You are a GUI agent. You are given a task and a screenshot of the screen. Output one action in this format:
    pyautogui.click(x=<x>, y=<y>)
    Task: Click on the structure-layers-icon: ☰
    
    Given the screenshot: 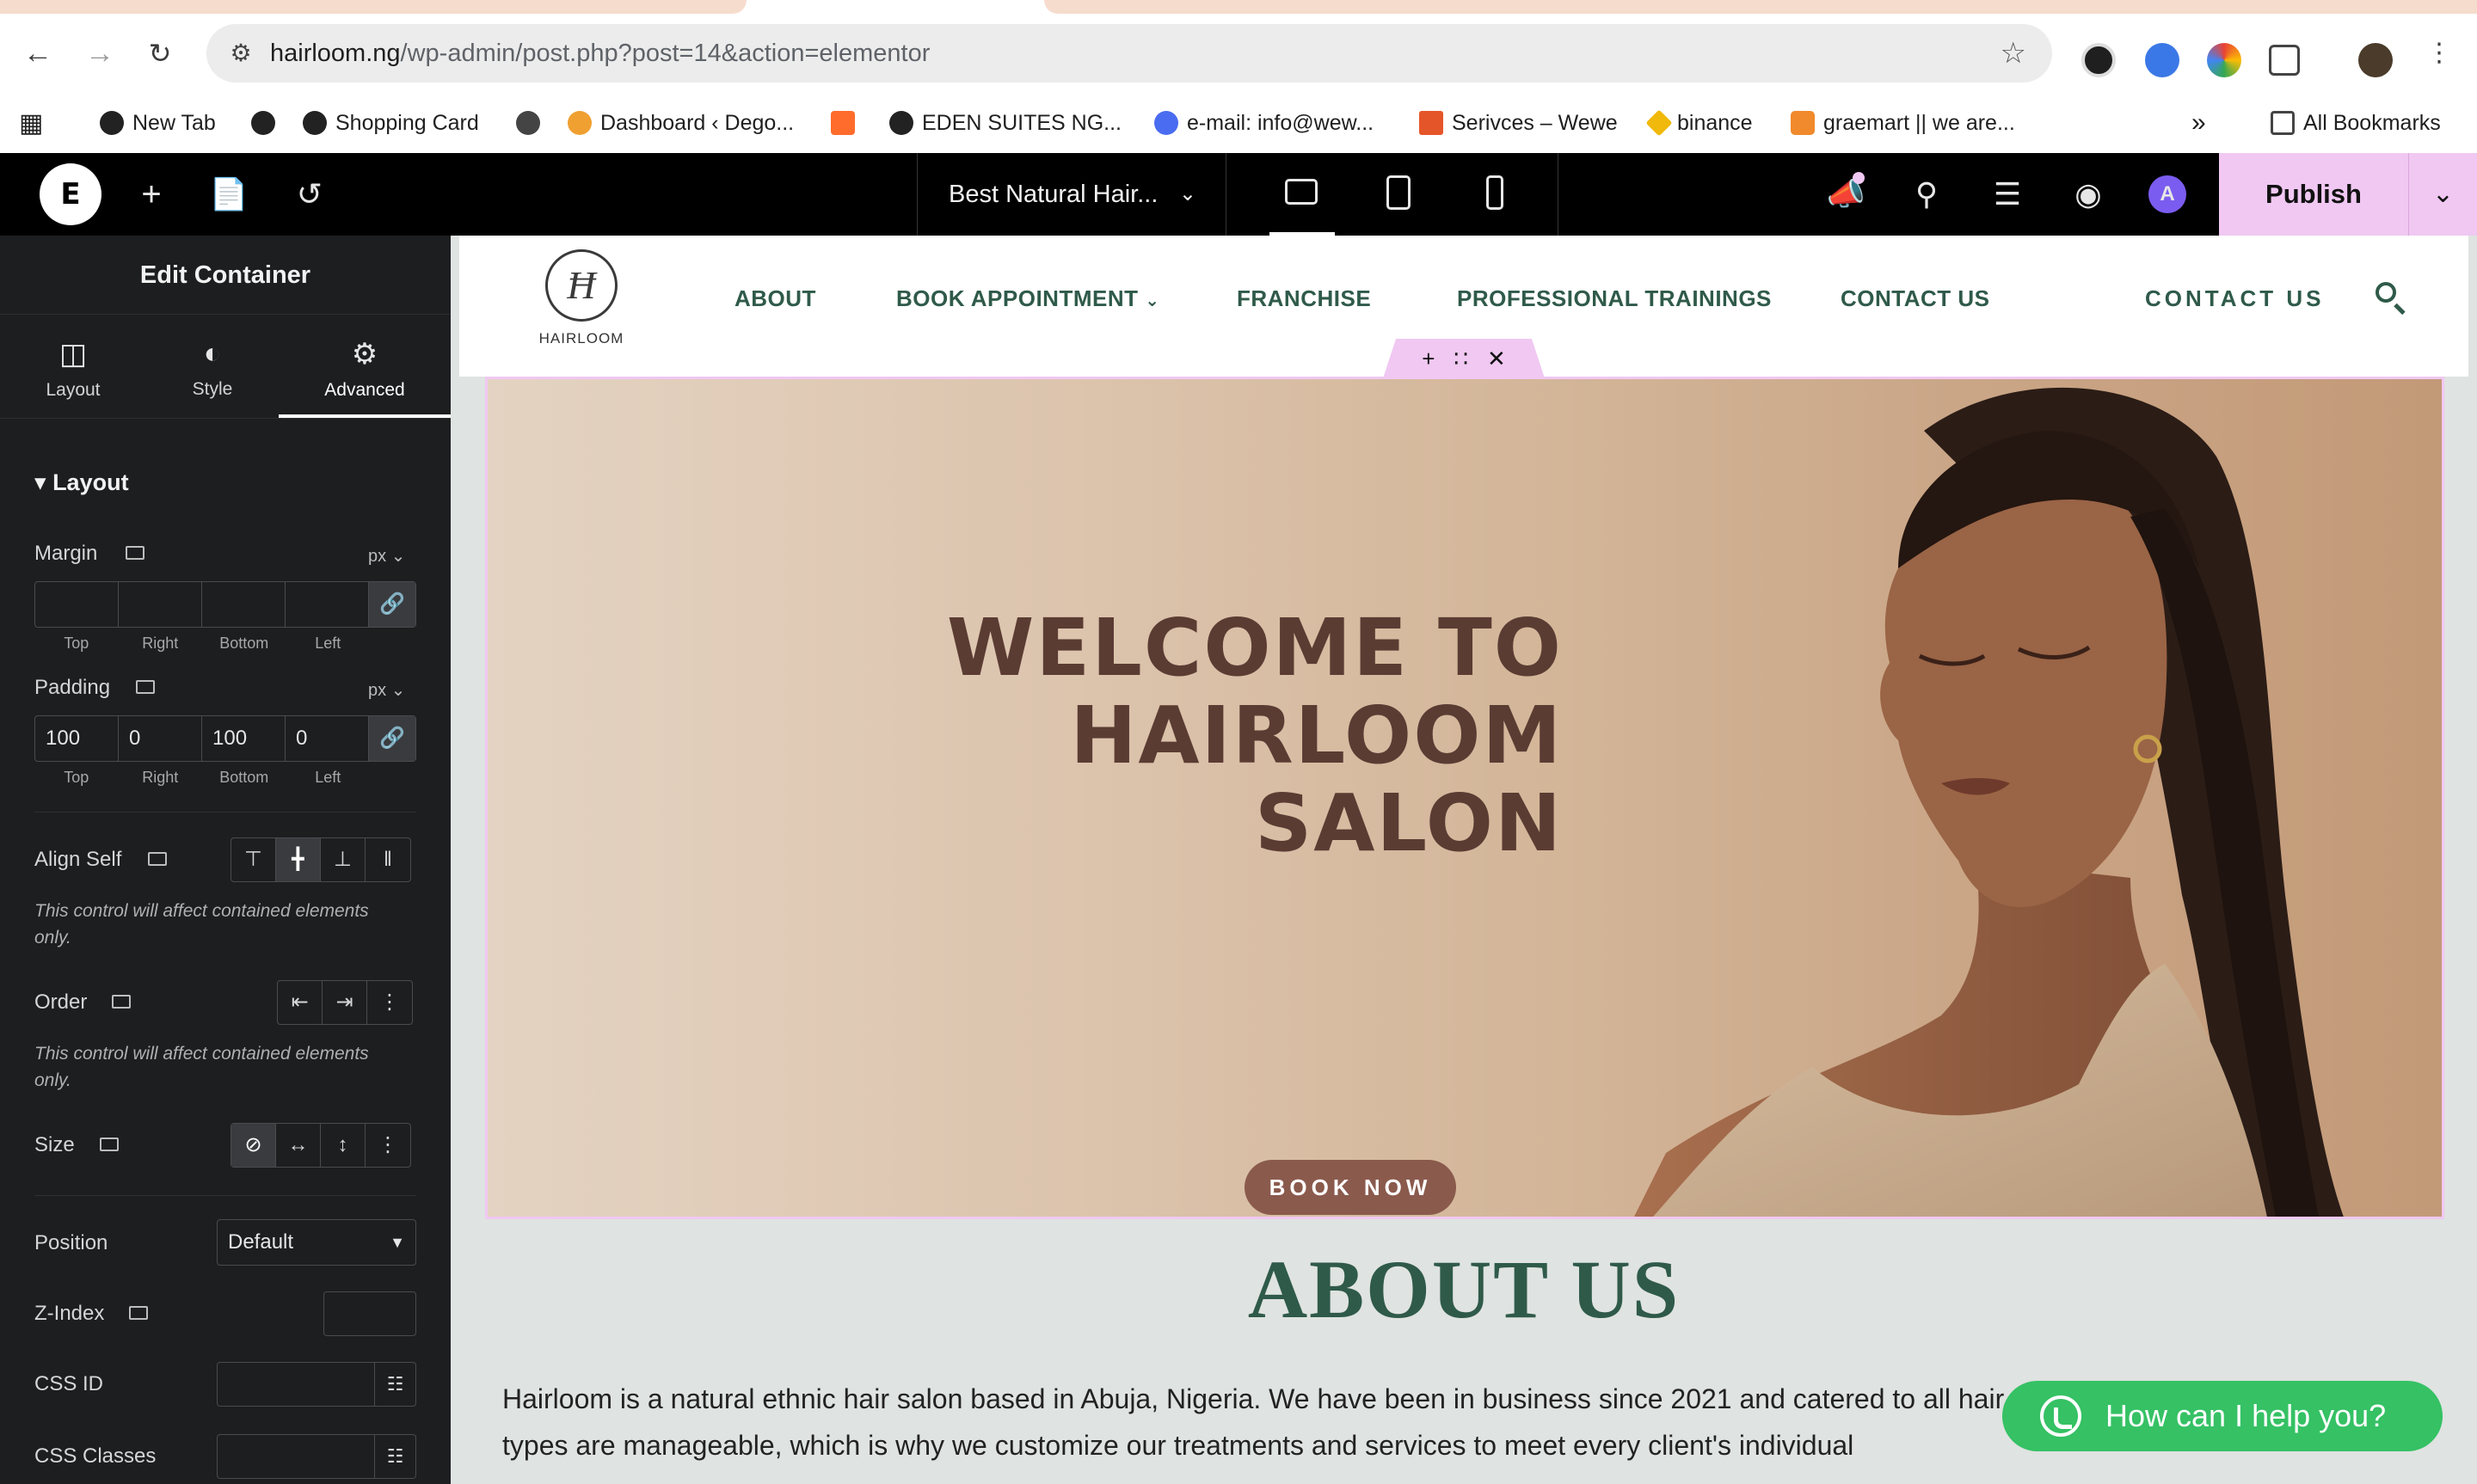 What is the action you would take?
    pyautogui.click(x=2007, y=194)
    